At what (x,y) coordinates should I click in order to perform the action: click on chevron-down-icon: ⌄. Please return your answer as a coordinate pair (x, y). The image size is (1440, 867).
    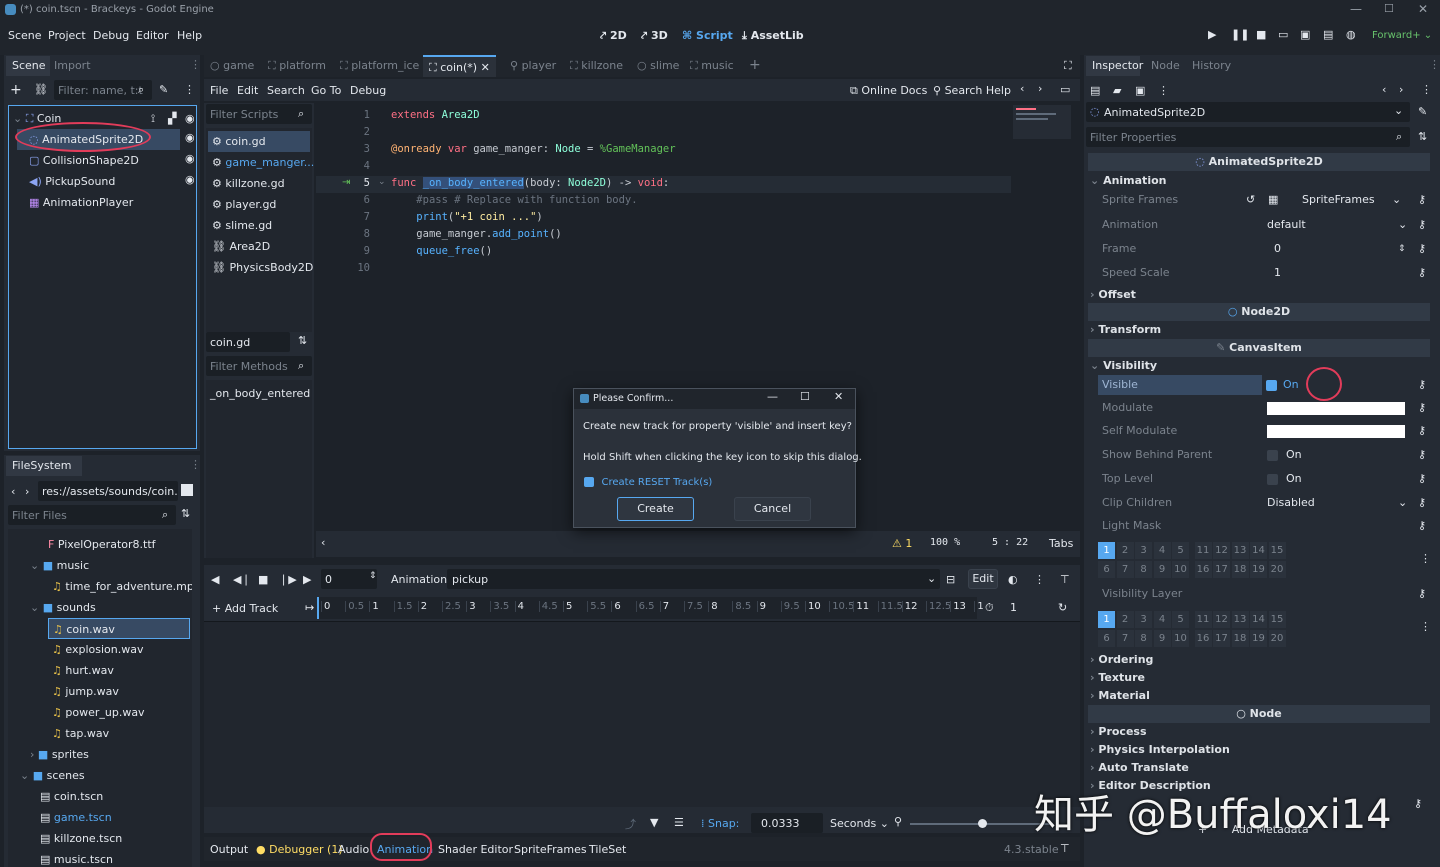
    Looking at the image, I should click on (1402, 225).